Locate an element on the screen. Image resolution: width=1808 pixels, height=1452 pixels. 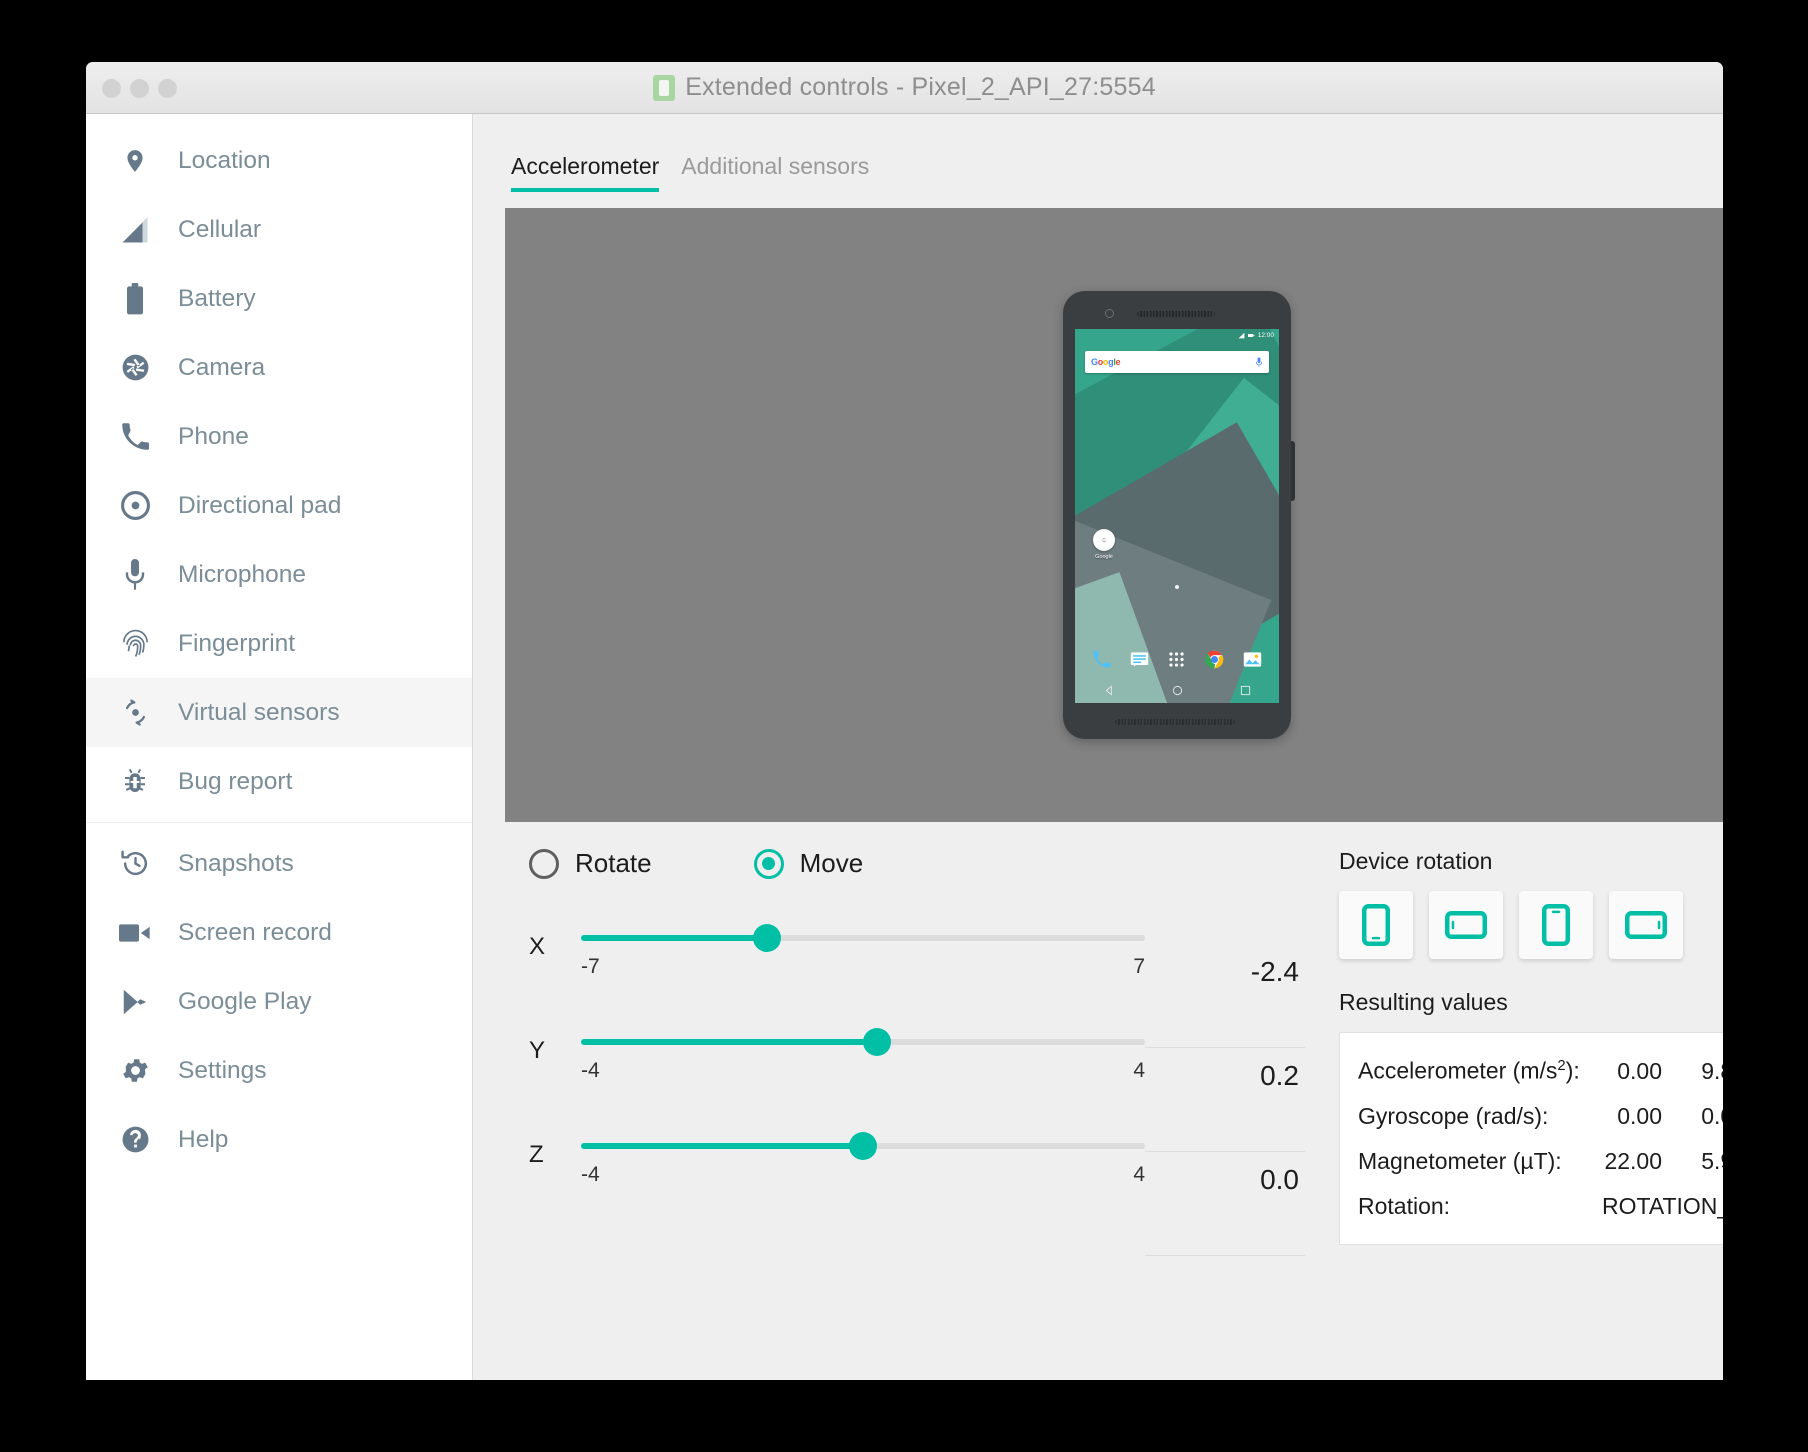
sidebar-item-help: Help is located at coordinates (279, 1139).